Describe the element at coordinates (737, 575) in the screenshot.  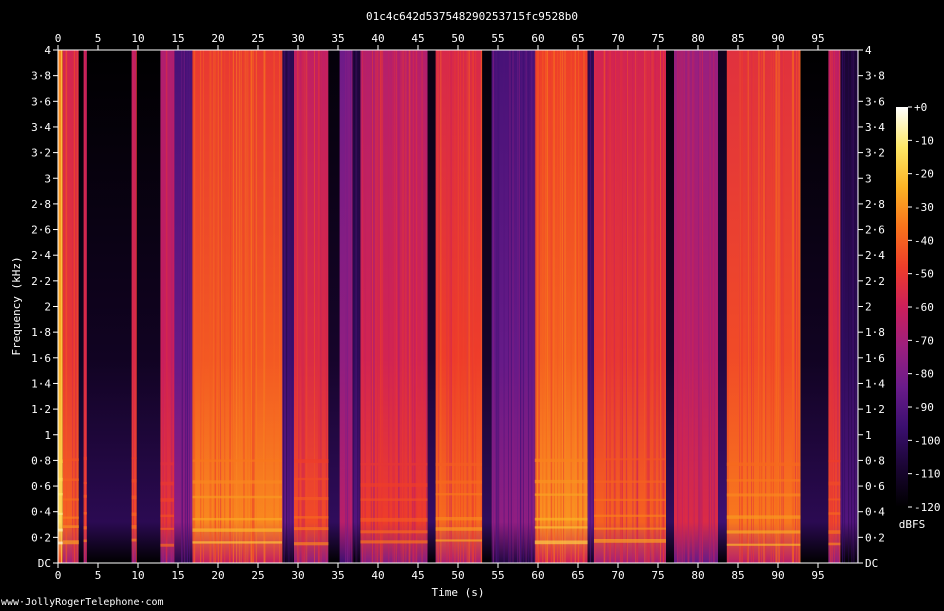
I see `x-tick-label: 85` at that location.